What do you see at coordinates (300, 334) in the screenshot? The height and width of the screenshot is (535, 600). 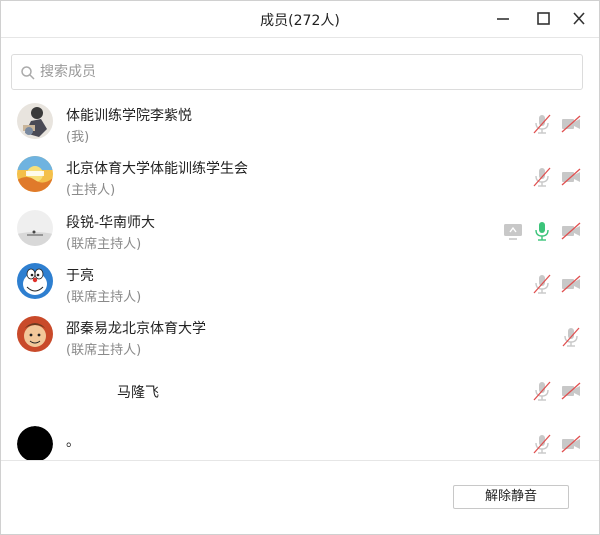 I see `member-row: 邵秦易龙北京体育大学 (联席主持人)` at bounding box center [300, 334].